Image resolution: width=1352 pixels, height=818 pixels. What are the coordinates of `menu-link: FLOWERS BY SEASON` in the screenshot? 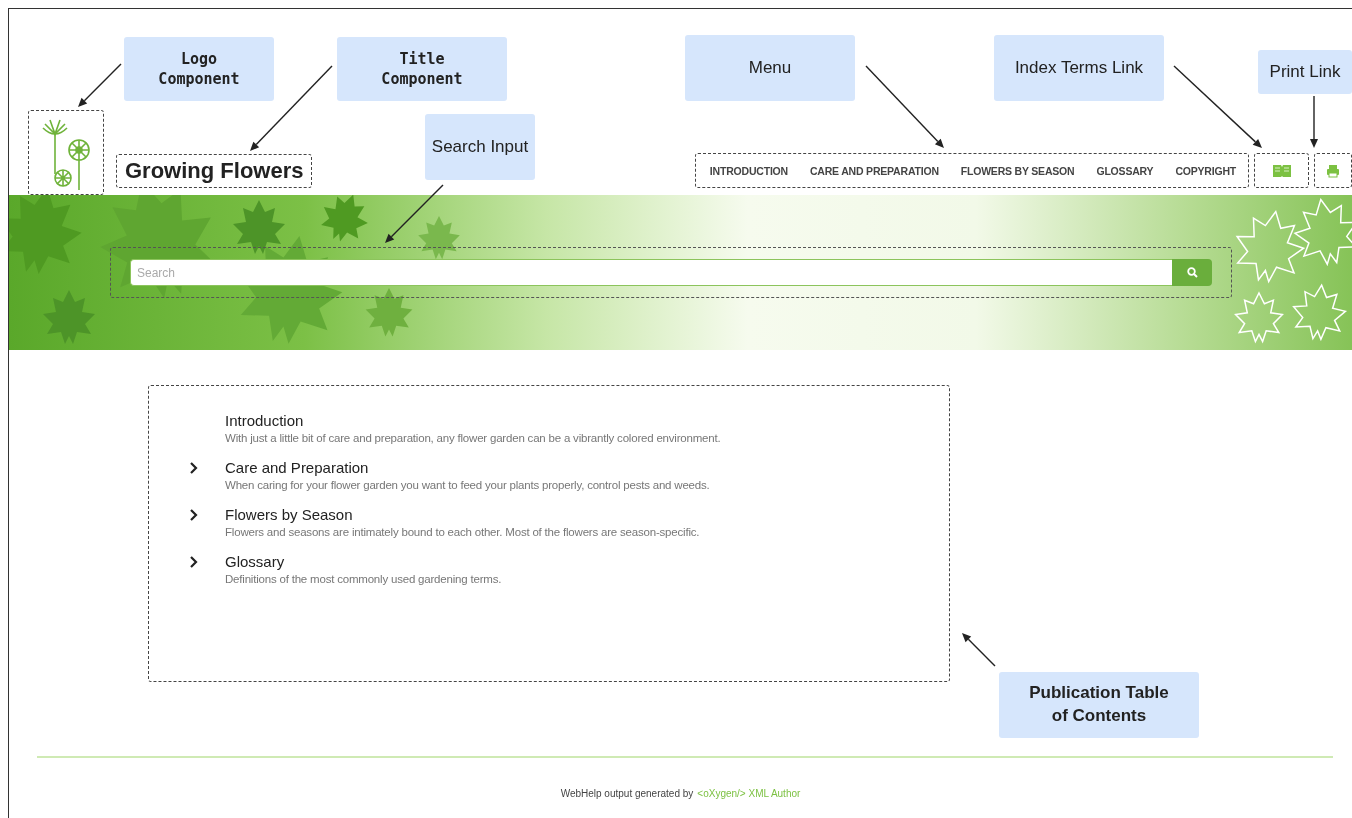 It's located at (1017, 170).